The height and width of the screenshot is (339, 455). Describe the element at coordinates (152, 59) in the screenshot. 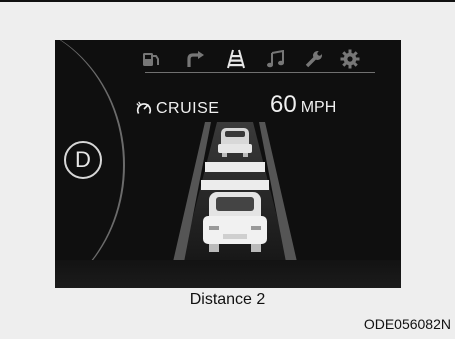

I see `fuel-trip-icon` at that location.